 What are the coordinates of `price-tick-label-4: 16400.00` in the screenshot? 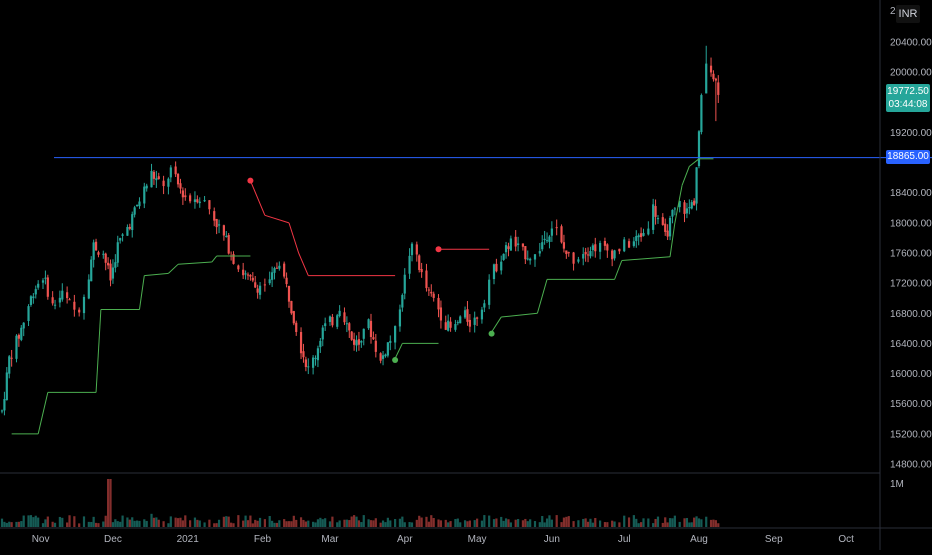 It's located at (911, 344).